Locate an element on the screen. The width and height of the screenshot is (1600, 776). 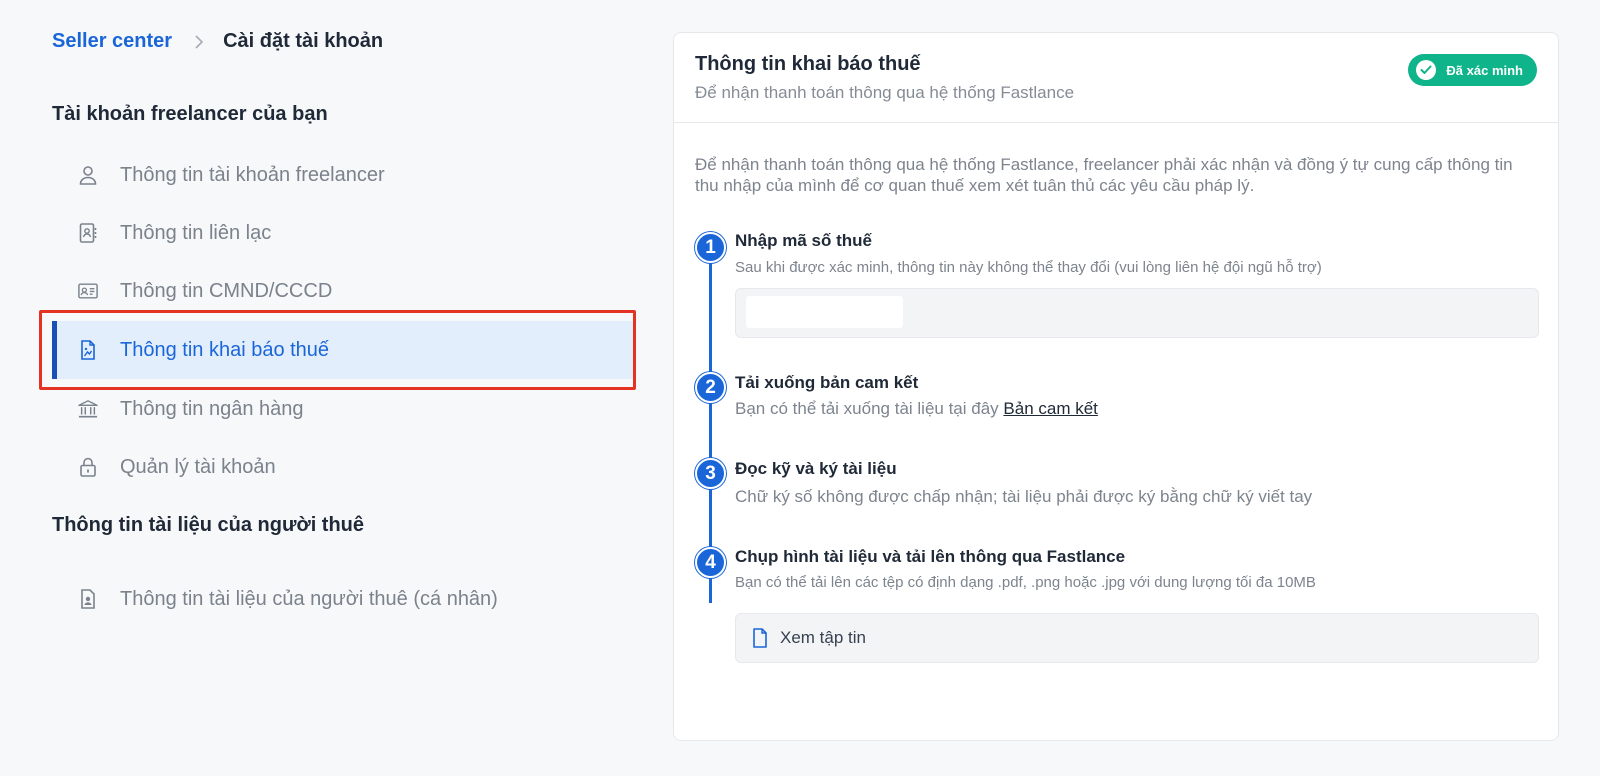
step-4-number: 4 is located at coordinates (710, 562).